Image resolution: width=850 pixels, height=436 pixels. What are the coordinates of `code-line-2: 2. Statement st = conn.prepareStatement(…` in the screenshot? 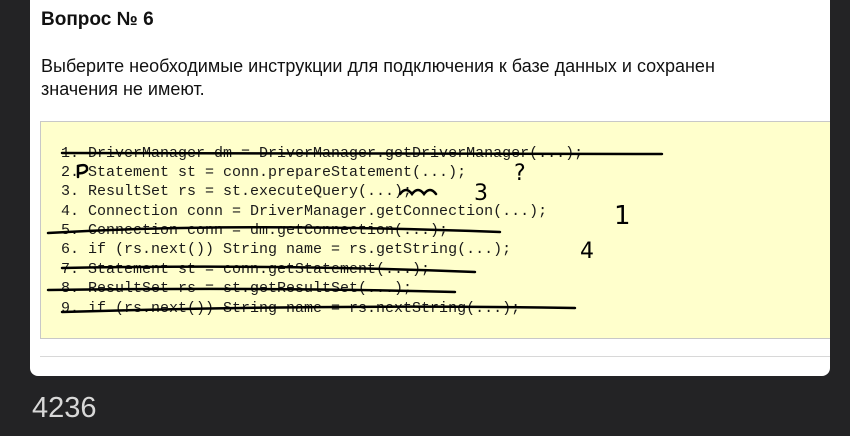 It's located at (264, 172).